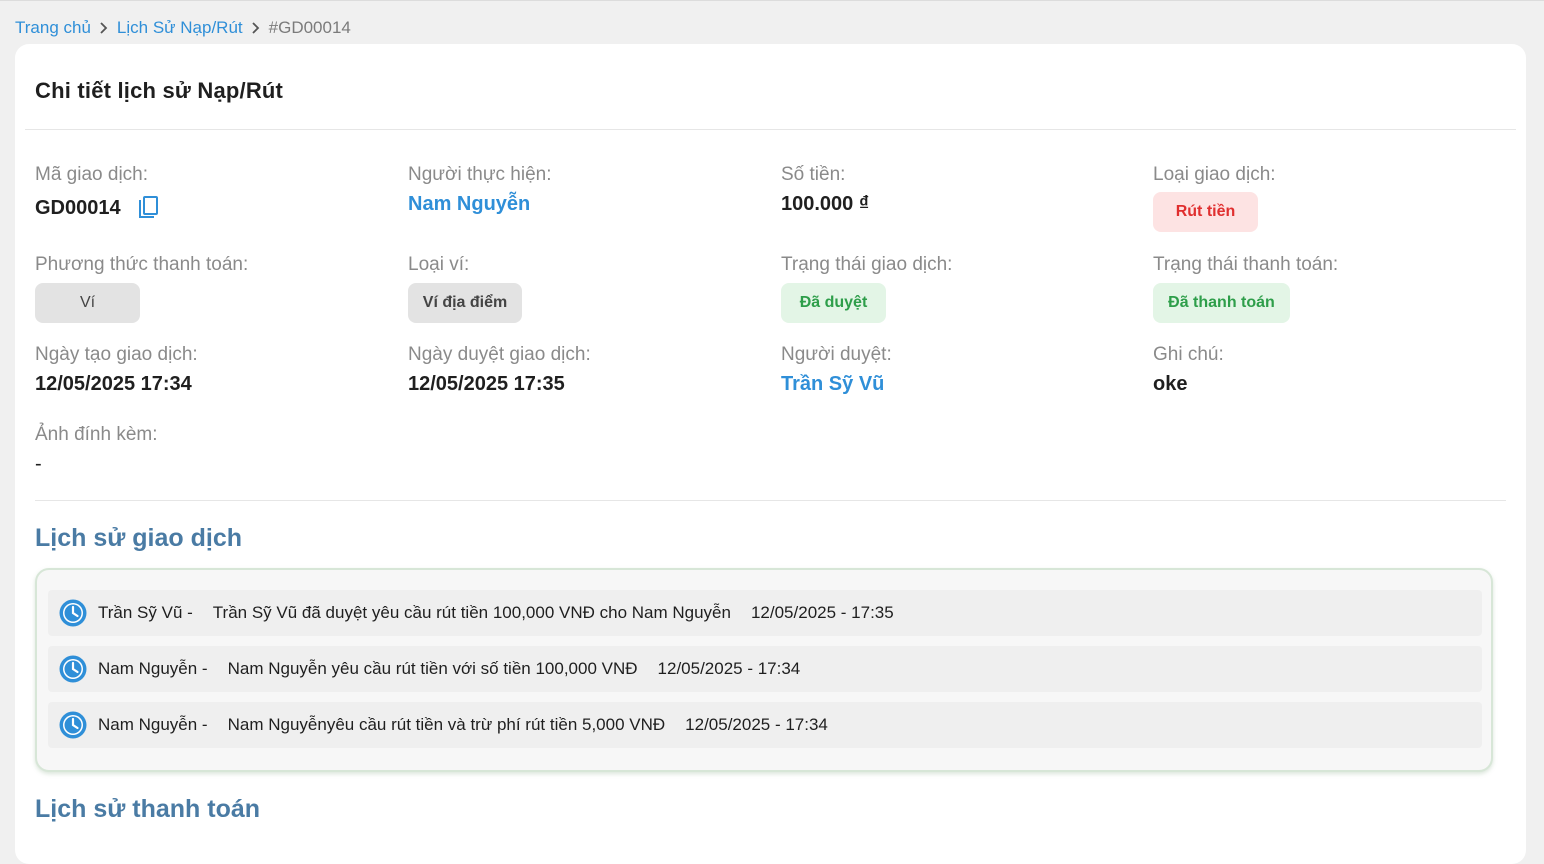 The image size is (1544, 864). Describe the element at coordinates (961, 384) in the screenshot. I see `approver-link: Trần Sỹ Vũ` at that location.